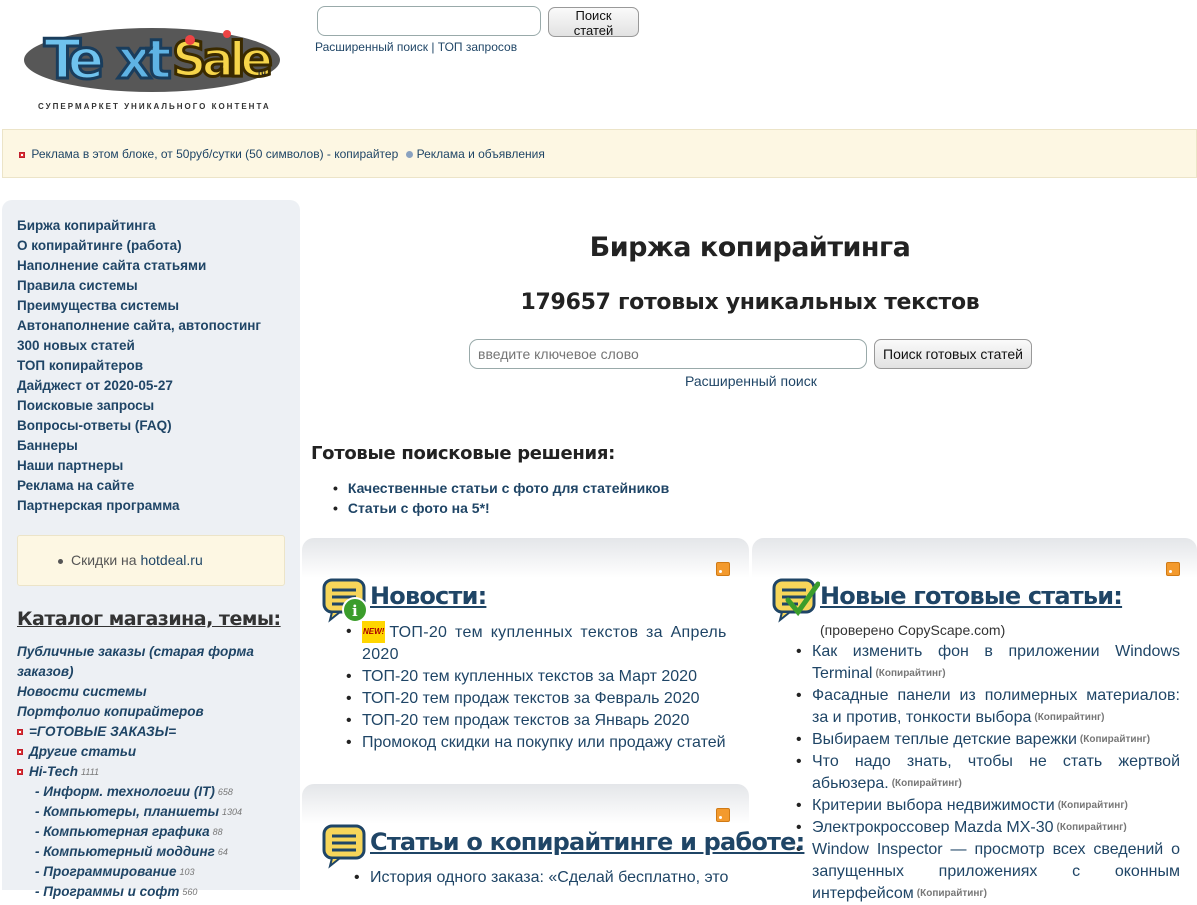 The height and width of the screenshot is (905, 1197). Describe the element at coordinates (225, 792) in the screenshot. I see `catalog-count: 658` at that location.